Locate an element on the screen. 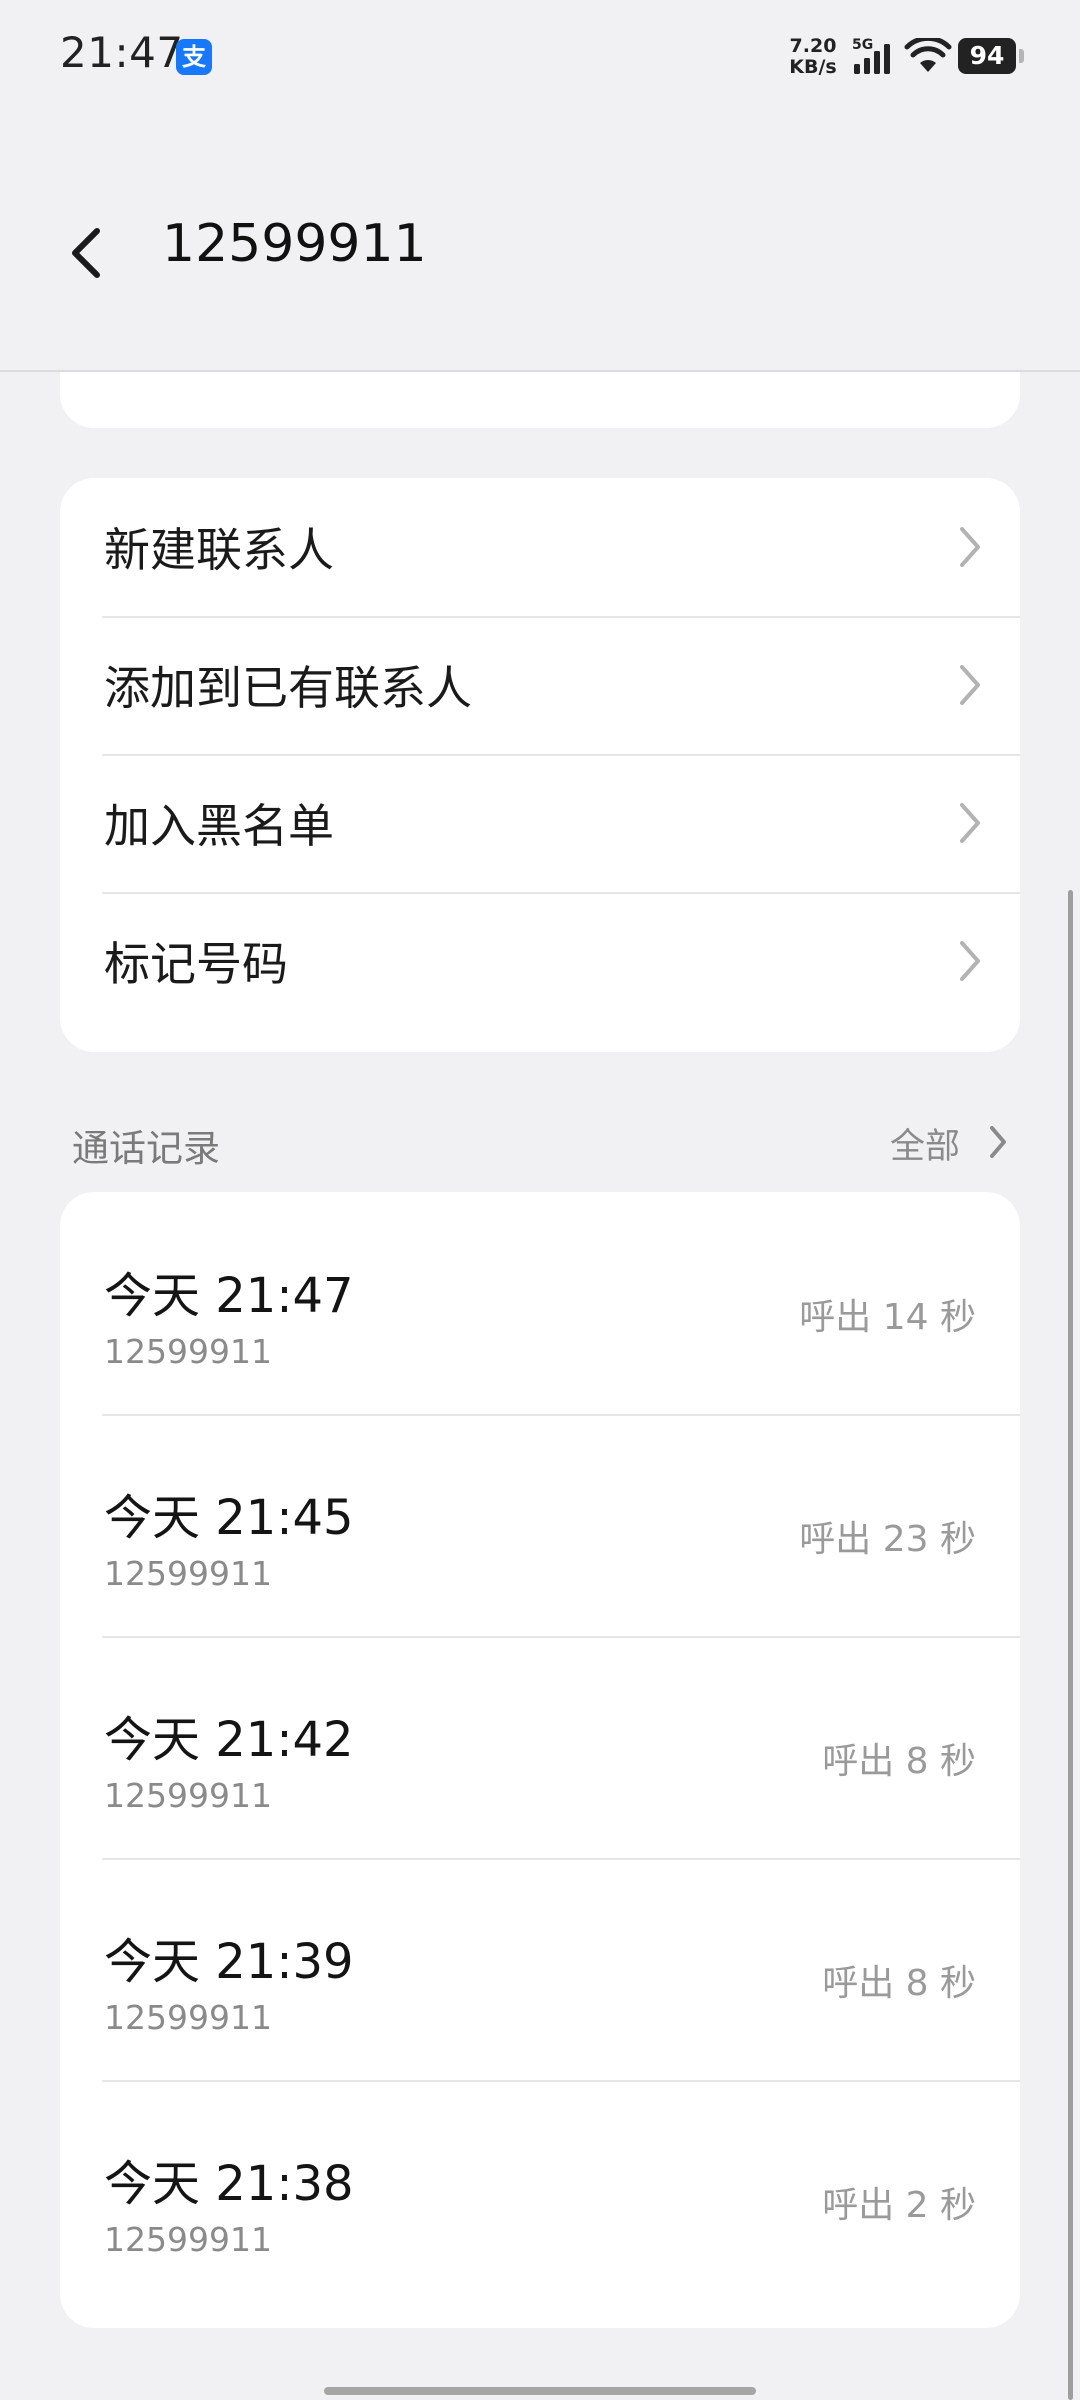  action-label: 新建联系人 is located at coordinates (219, 550).